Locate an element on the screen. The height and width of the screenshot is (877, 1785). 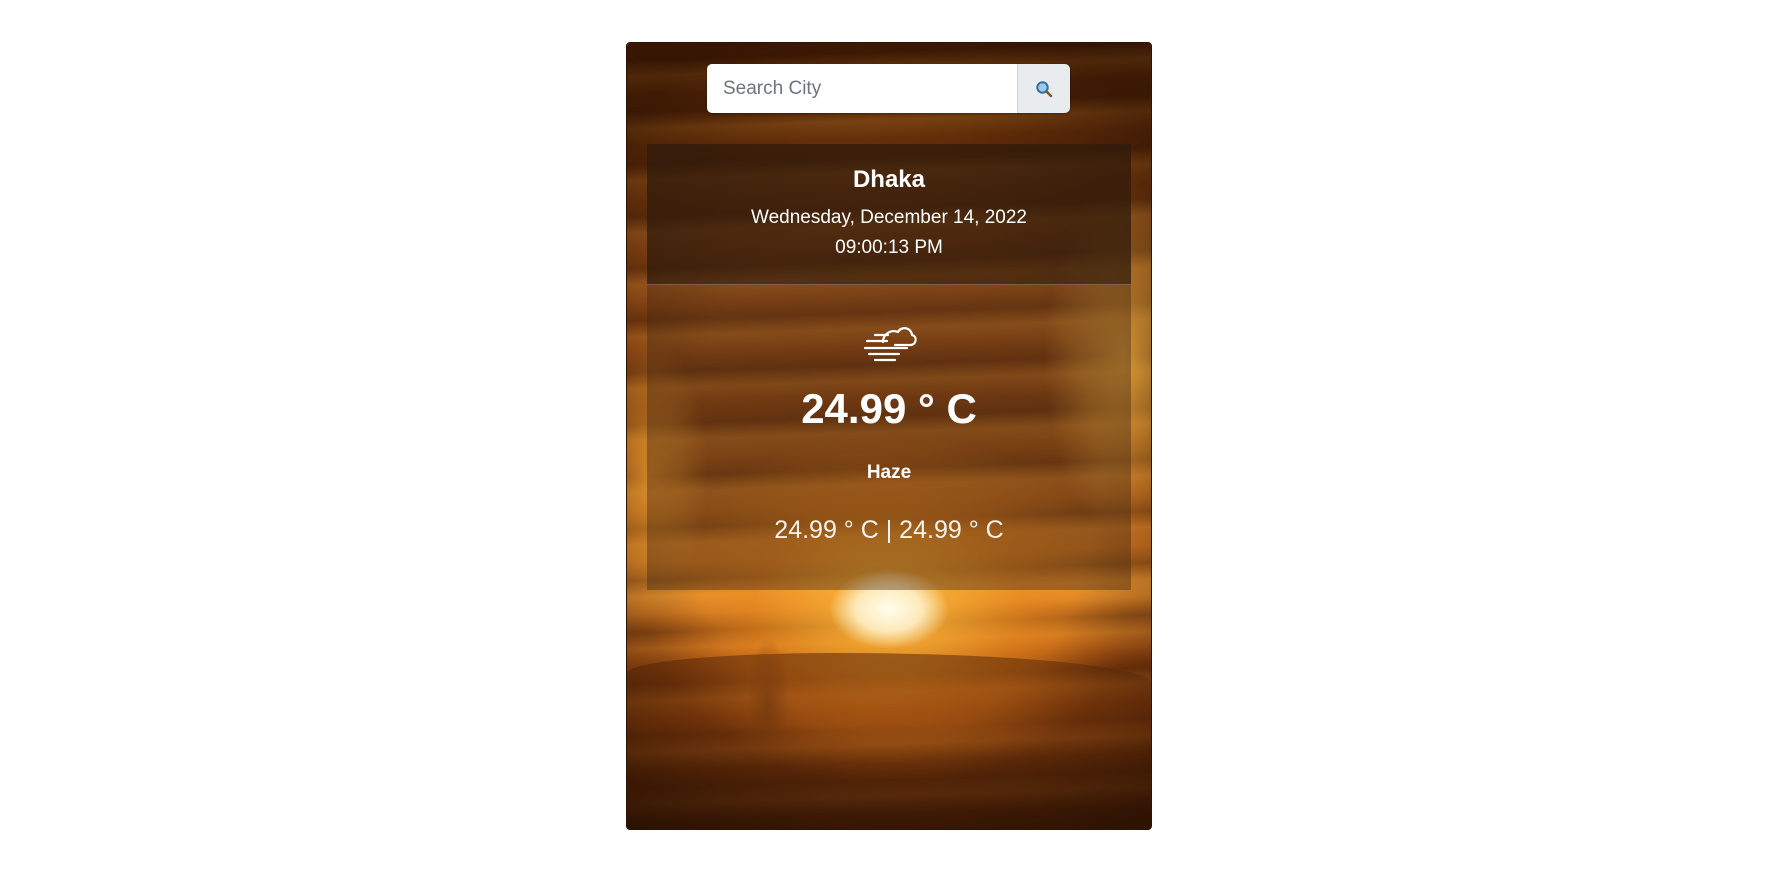
current-temperature: 24.99 ° C is located at coordinates (889, 408).